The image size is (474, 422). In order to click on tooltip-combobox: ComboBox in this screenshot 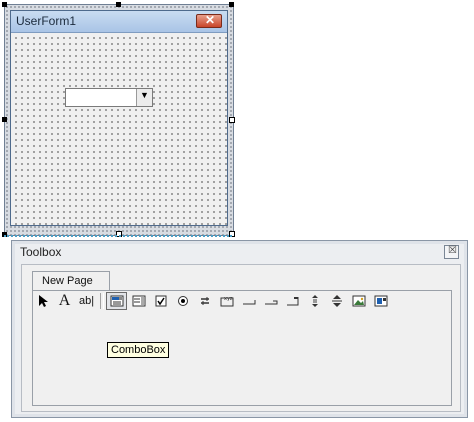, I will do `click(138, 350)`.